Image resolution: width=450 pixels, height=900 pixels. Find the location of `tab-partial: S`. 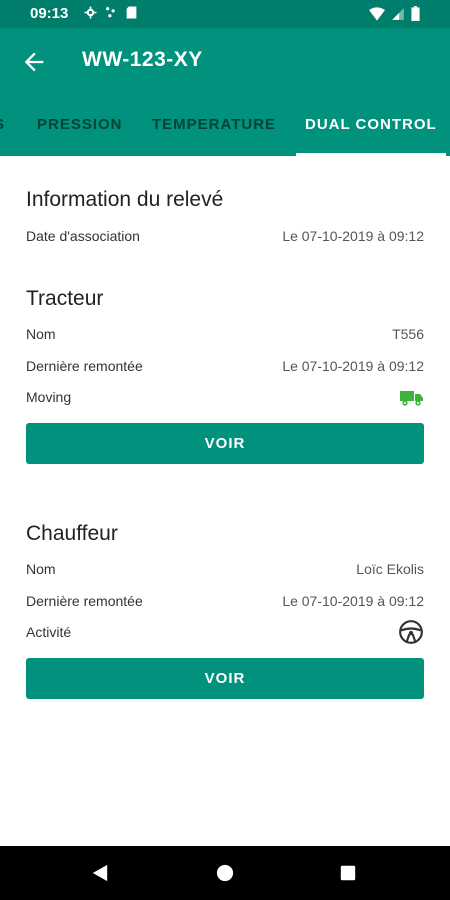

tab-partial: S is located at coordinates (2, 124).